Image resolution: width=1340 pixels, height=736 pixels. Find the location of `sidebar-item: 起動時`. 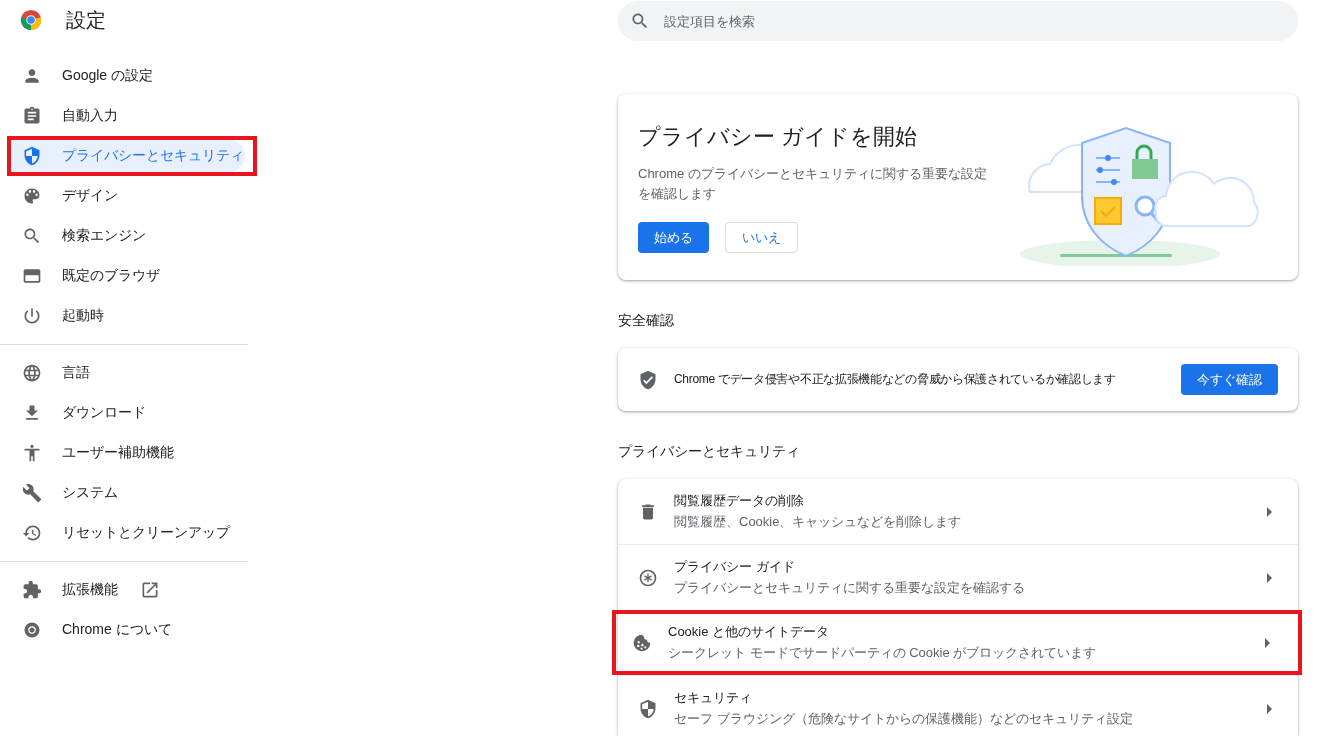

sidebar-item: 起動時 is located at coordinates (122, 316).